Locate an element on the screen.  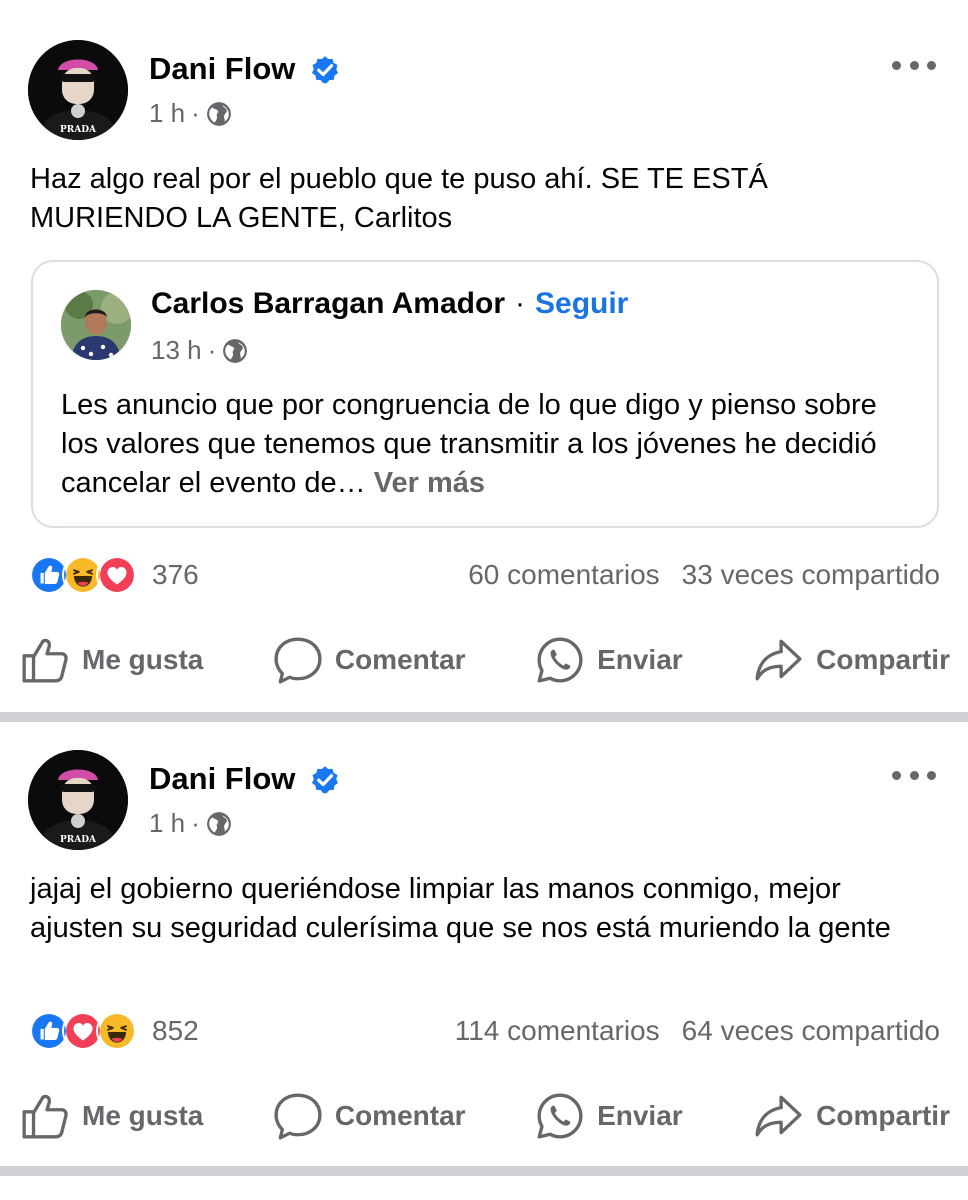
see-more-link: Ver más is located at coordinates (429, 483).